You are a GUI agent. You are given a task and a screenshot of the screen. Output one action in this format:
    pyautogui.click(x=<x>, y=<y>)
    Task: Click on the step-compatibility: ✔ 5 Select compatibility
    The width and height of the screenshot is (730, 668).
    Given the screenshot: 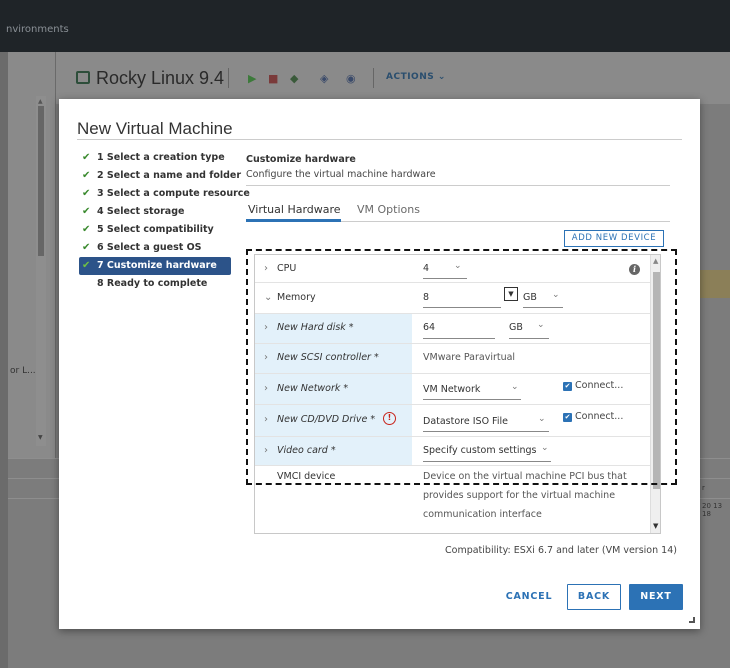 What is the action you would take?
    pyautogui.click(x=155, y=230)
    